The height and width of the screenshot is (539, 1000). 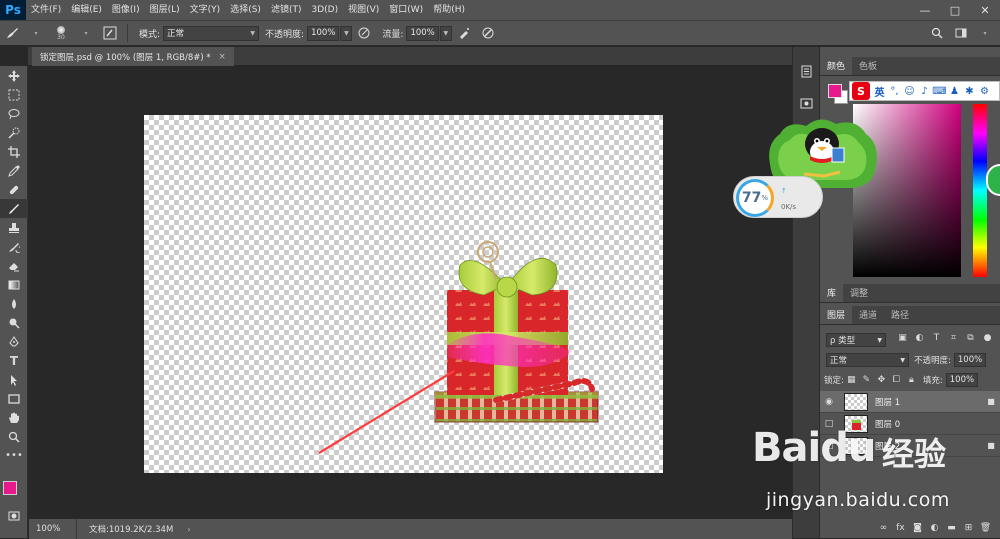 What do you see at coordinates (286, 10) in the screenshot?
I see `menu-filter: 滤镜(T)` at bounding box center [286, 10].